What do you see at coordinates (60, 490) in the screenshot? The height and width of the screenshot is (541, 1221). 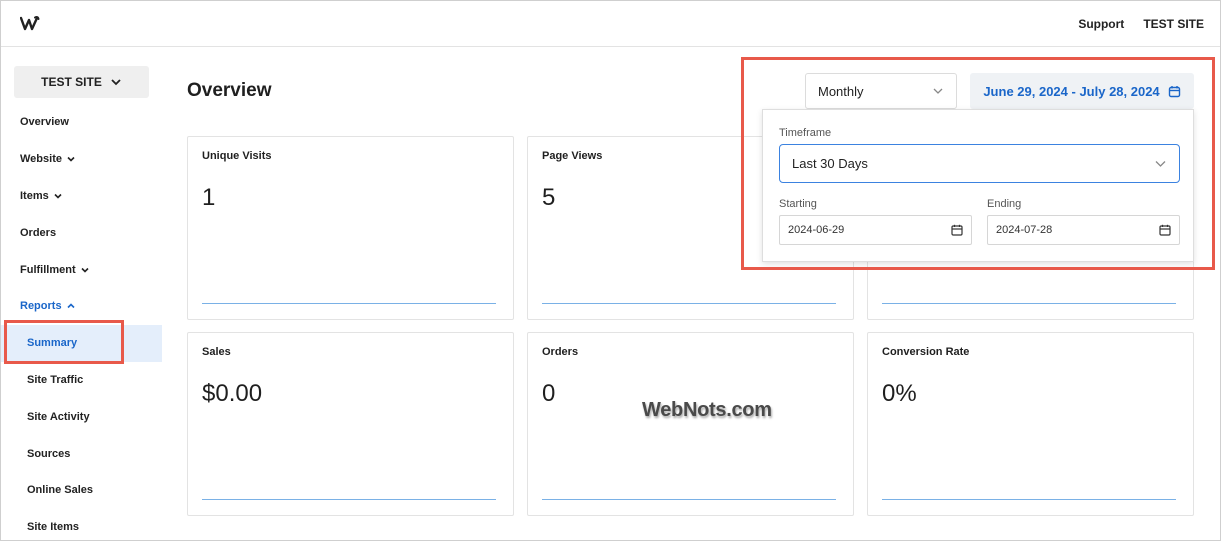 I see `sidebar-item-label: Online Sales` at bounding box center [60, 490].